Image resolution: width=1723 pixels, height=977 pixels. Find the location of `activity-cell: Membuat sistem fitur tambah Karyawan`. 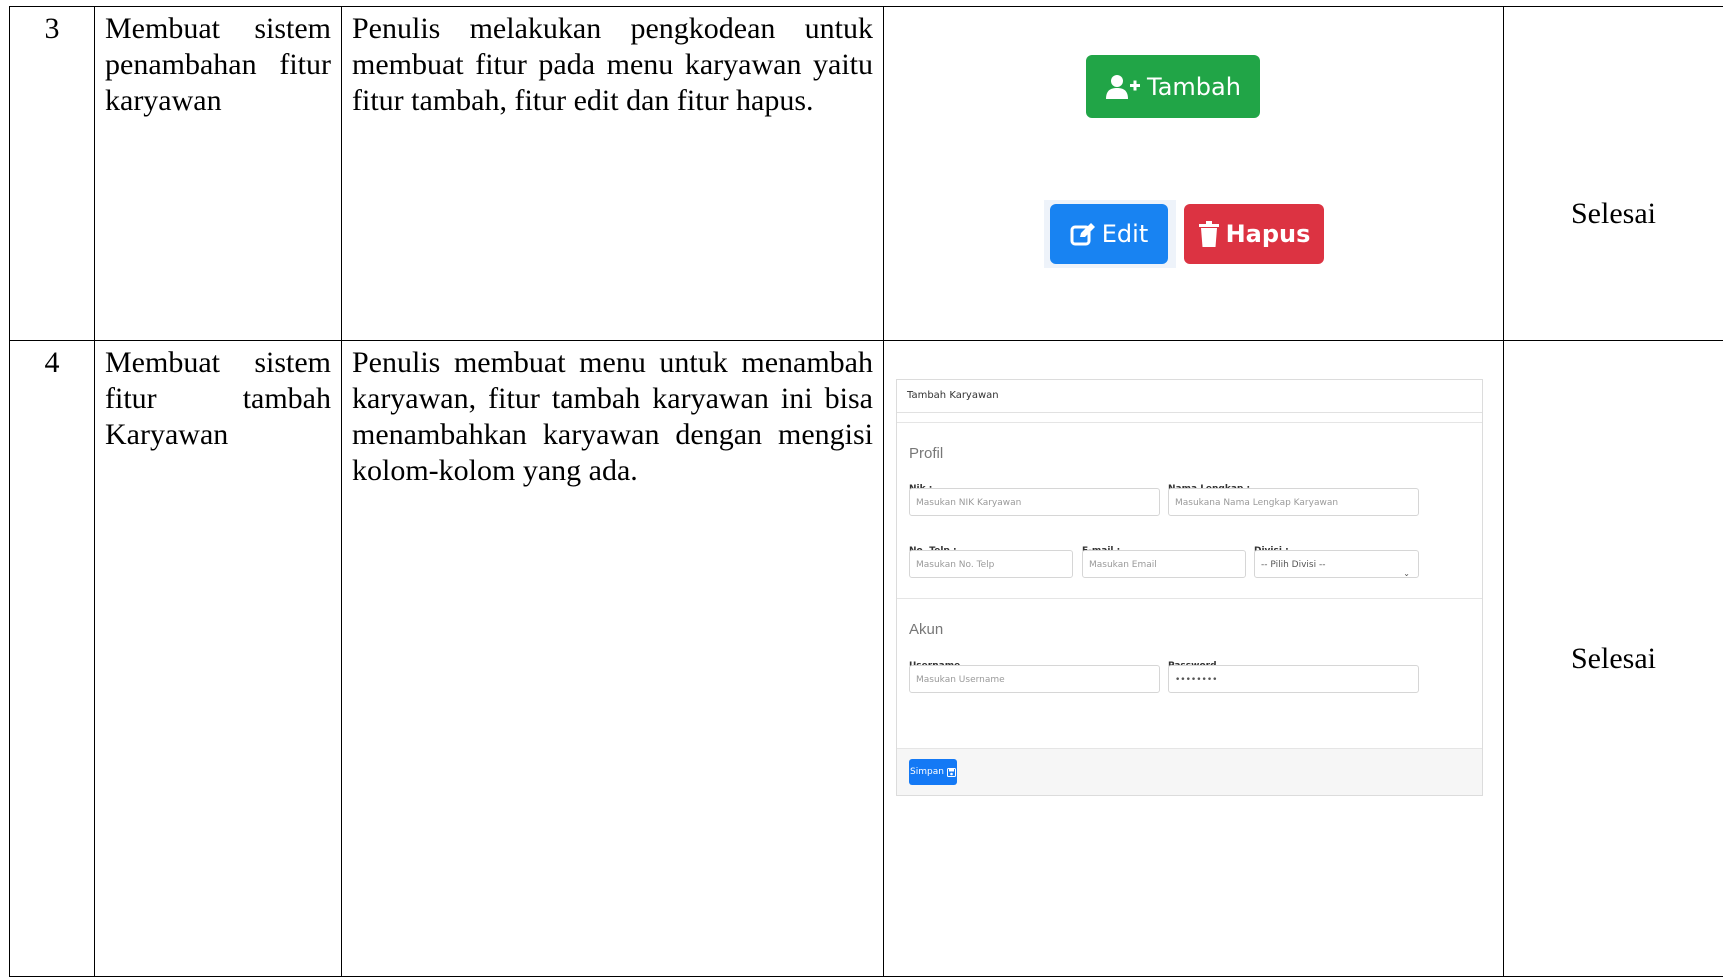

activity-cell: Membuat sistem fitur tambah Karyawan is located at coordinates (218, 659).